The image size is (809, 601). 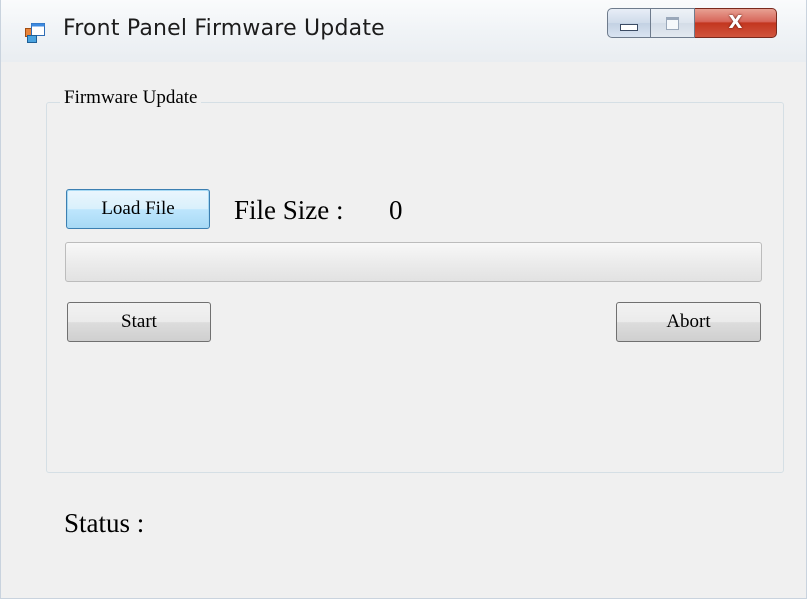 What do you see at coordinates (131, 98) in the screenshot?
I see `firmware-update-group-label: Firmware Update` at bounding box center [131, 98].